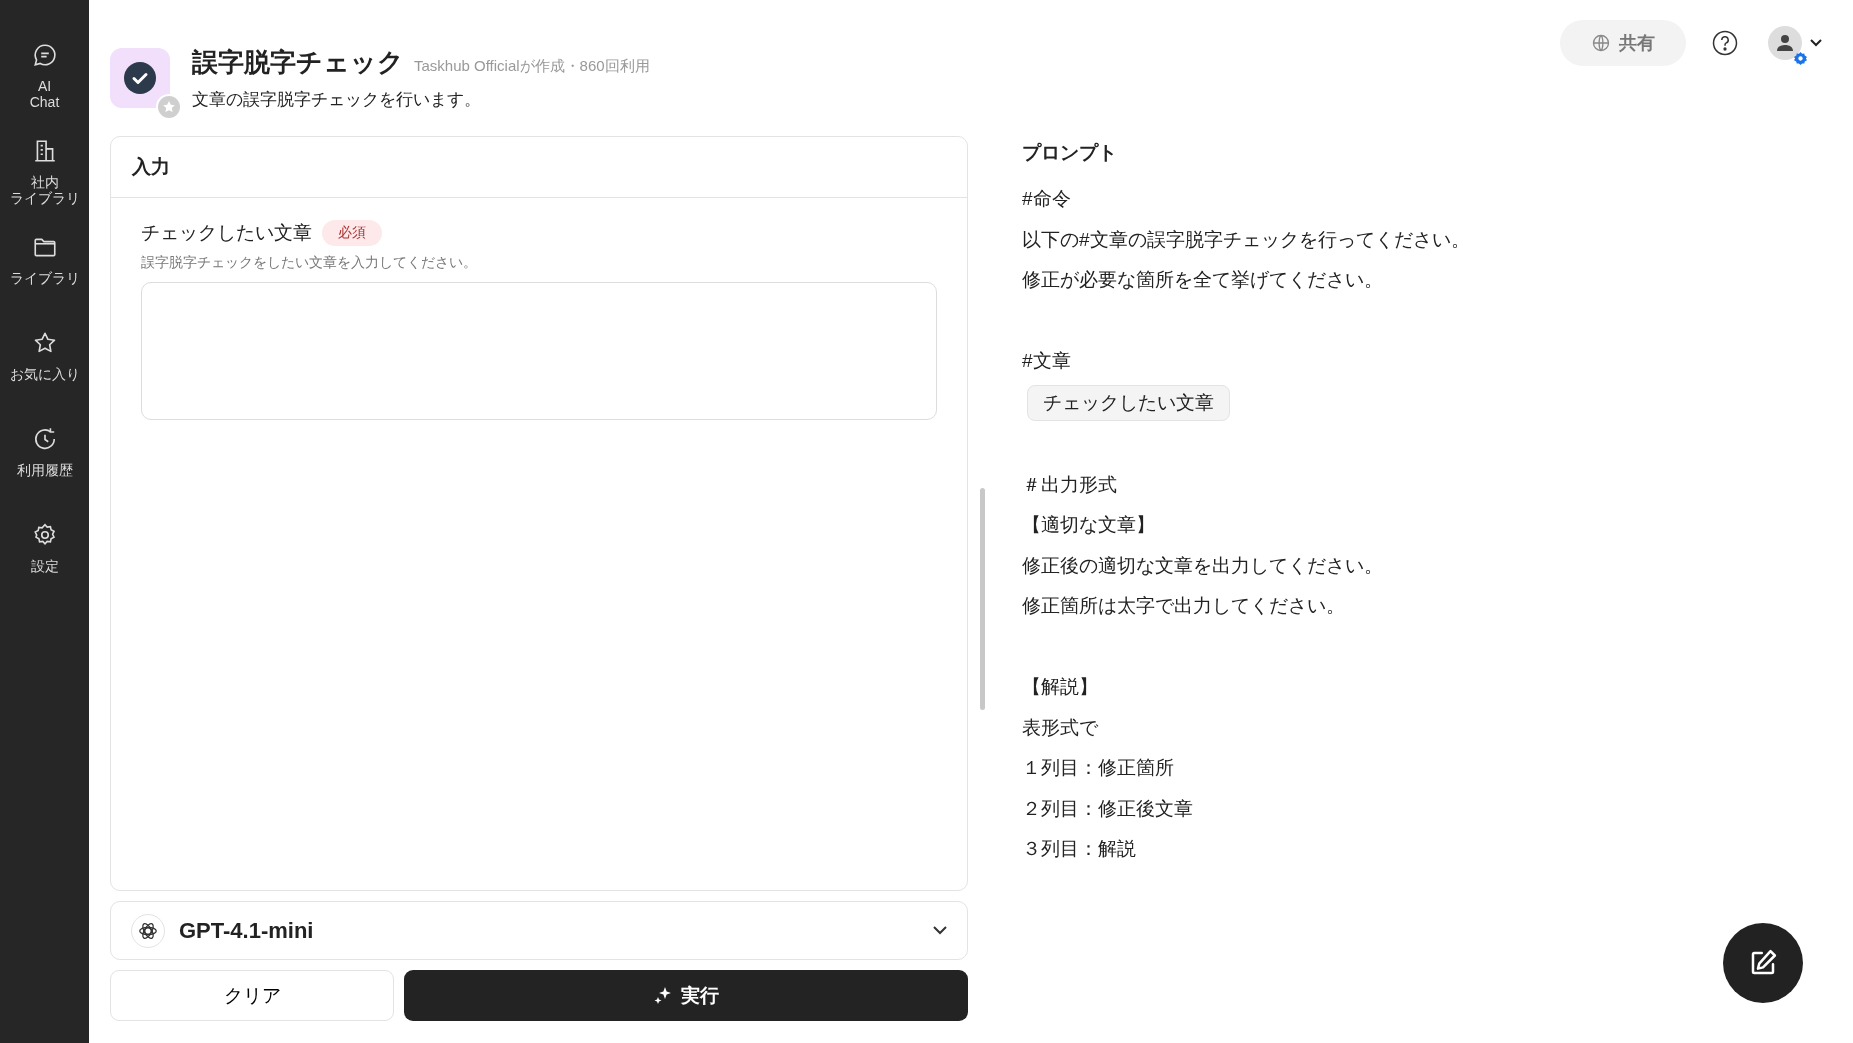 Image resolution: width=1853 pixels, height=1043 pixels. Describe the element at coordinates (298, 62) in the screenshot. I see `page-title: 誤字脱字チェック` at that location.